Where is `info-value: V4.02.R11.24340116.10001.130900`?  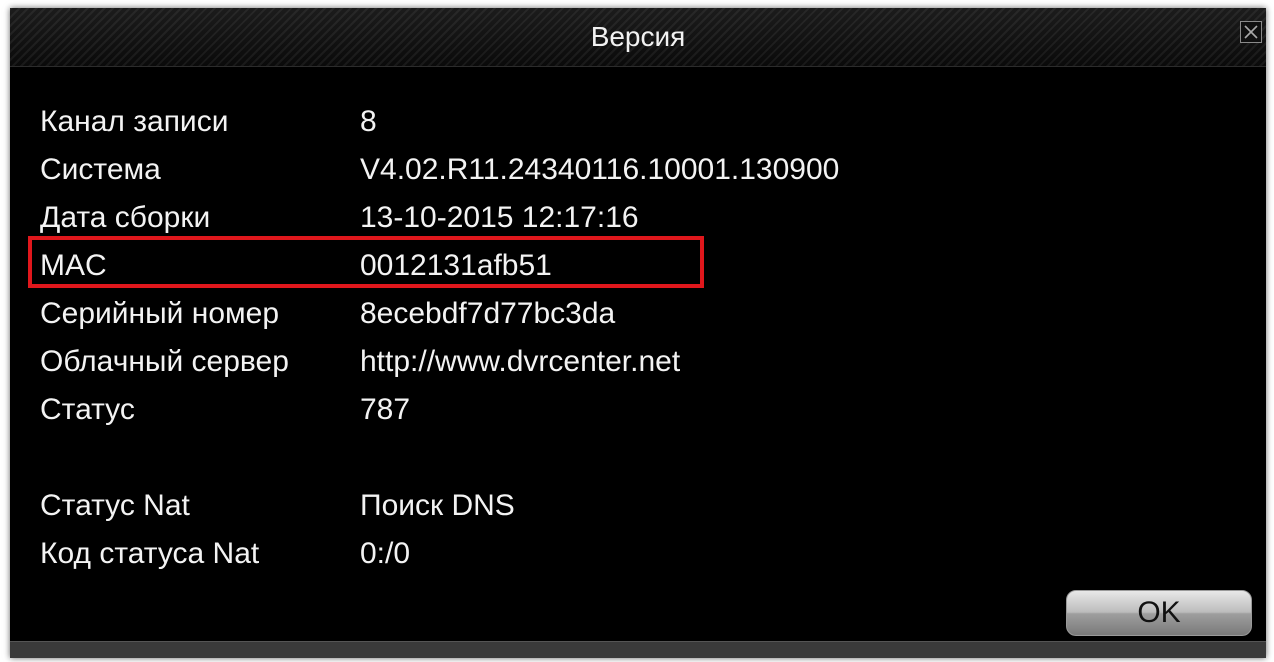
info-value: V4.02.R11.24340116.10001.130900 is located at coordinates (600, 169).